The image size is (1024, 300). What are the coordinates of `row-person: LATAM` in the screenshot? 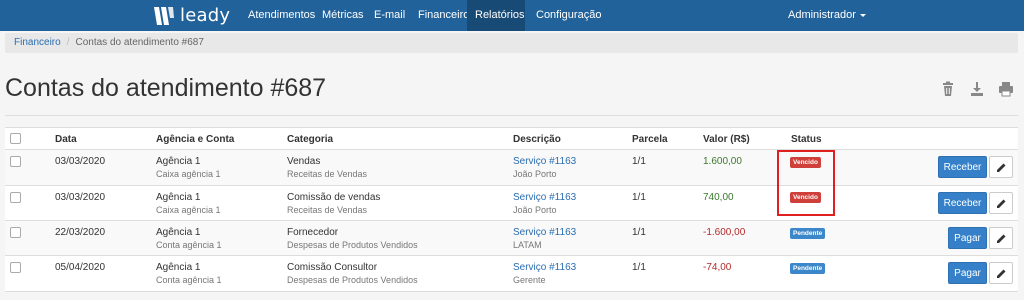 It's located at (527, 245).